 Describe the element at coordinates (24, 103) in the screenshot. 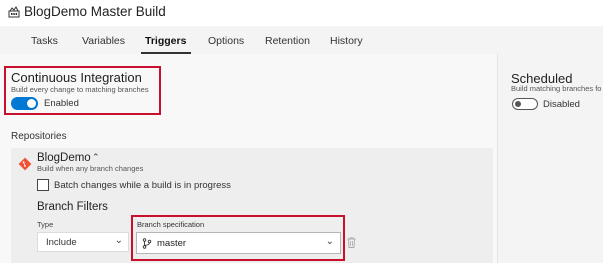

I see `ci-toggle` at that location.